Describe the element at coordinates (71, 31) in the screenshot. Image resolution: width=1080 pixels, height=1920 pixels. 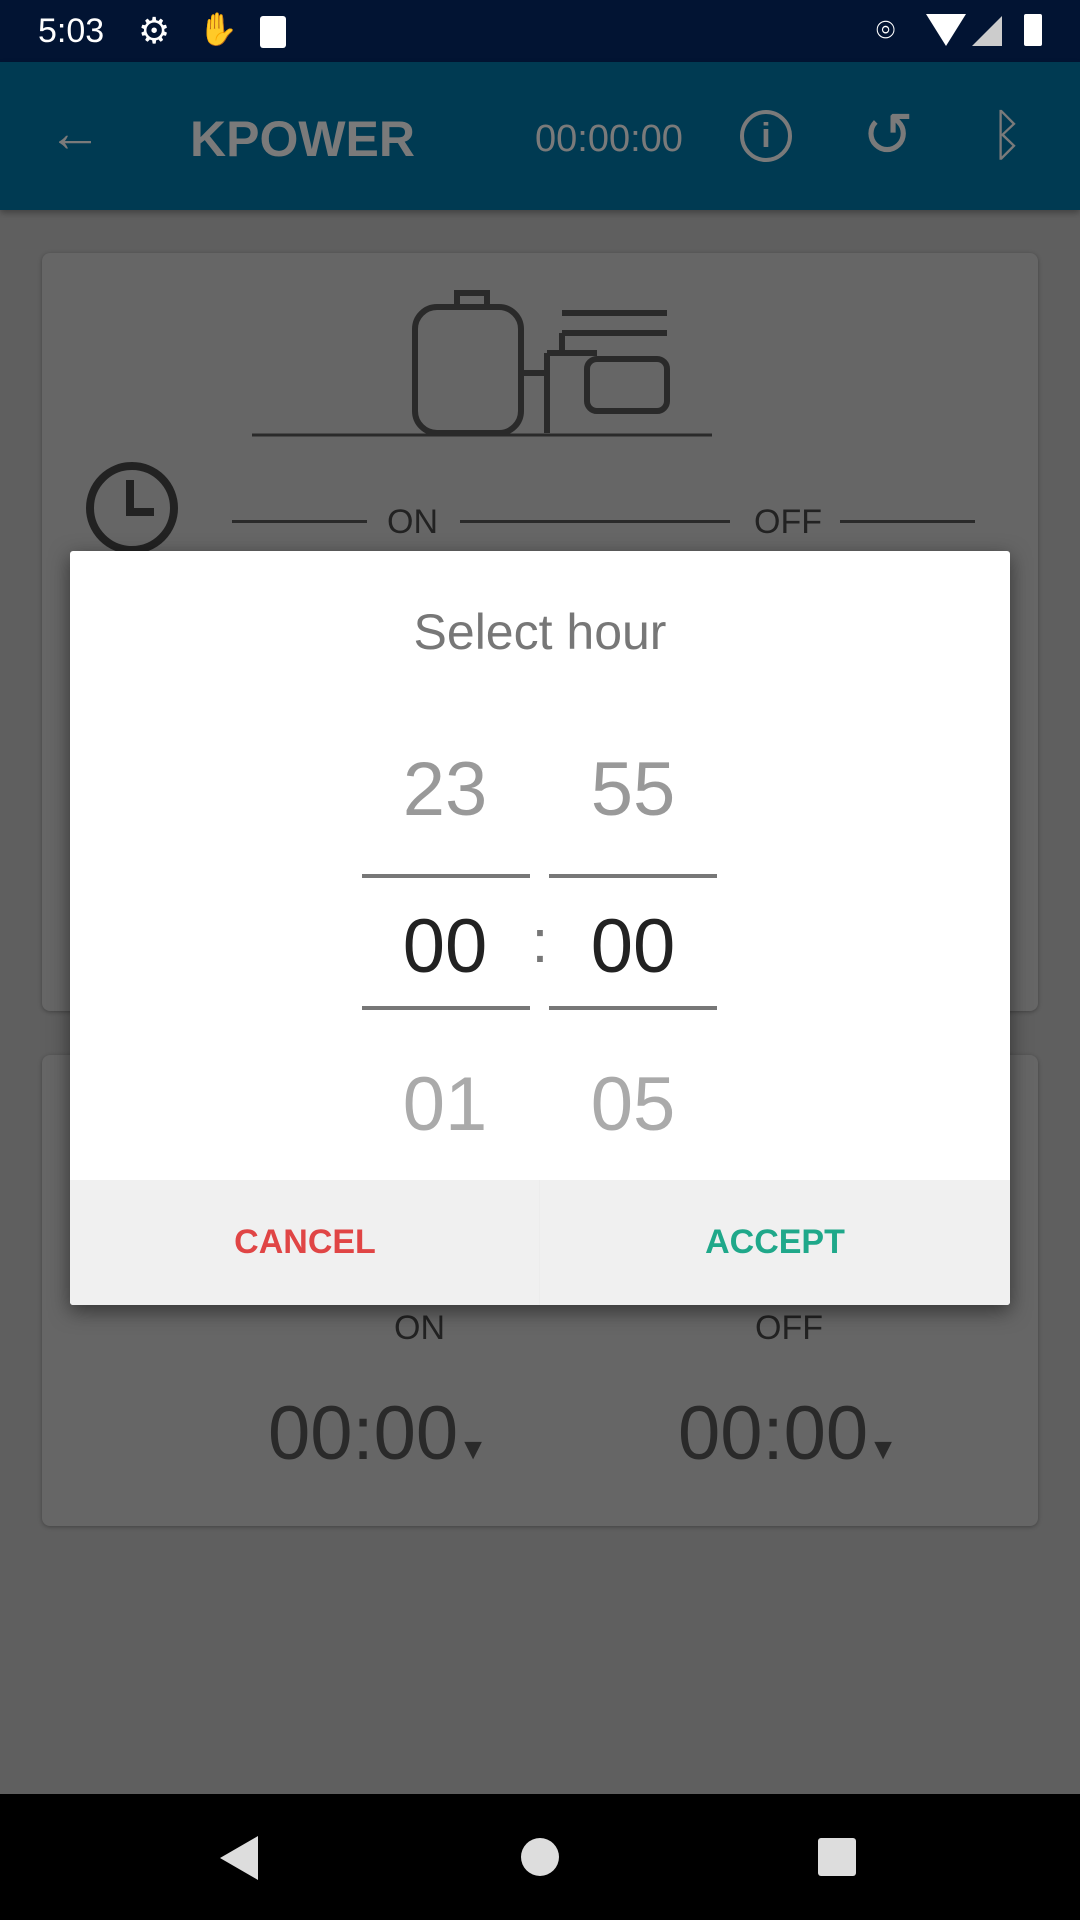
I see `clock: 5:03` at that location.